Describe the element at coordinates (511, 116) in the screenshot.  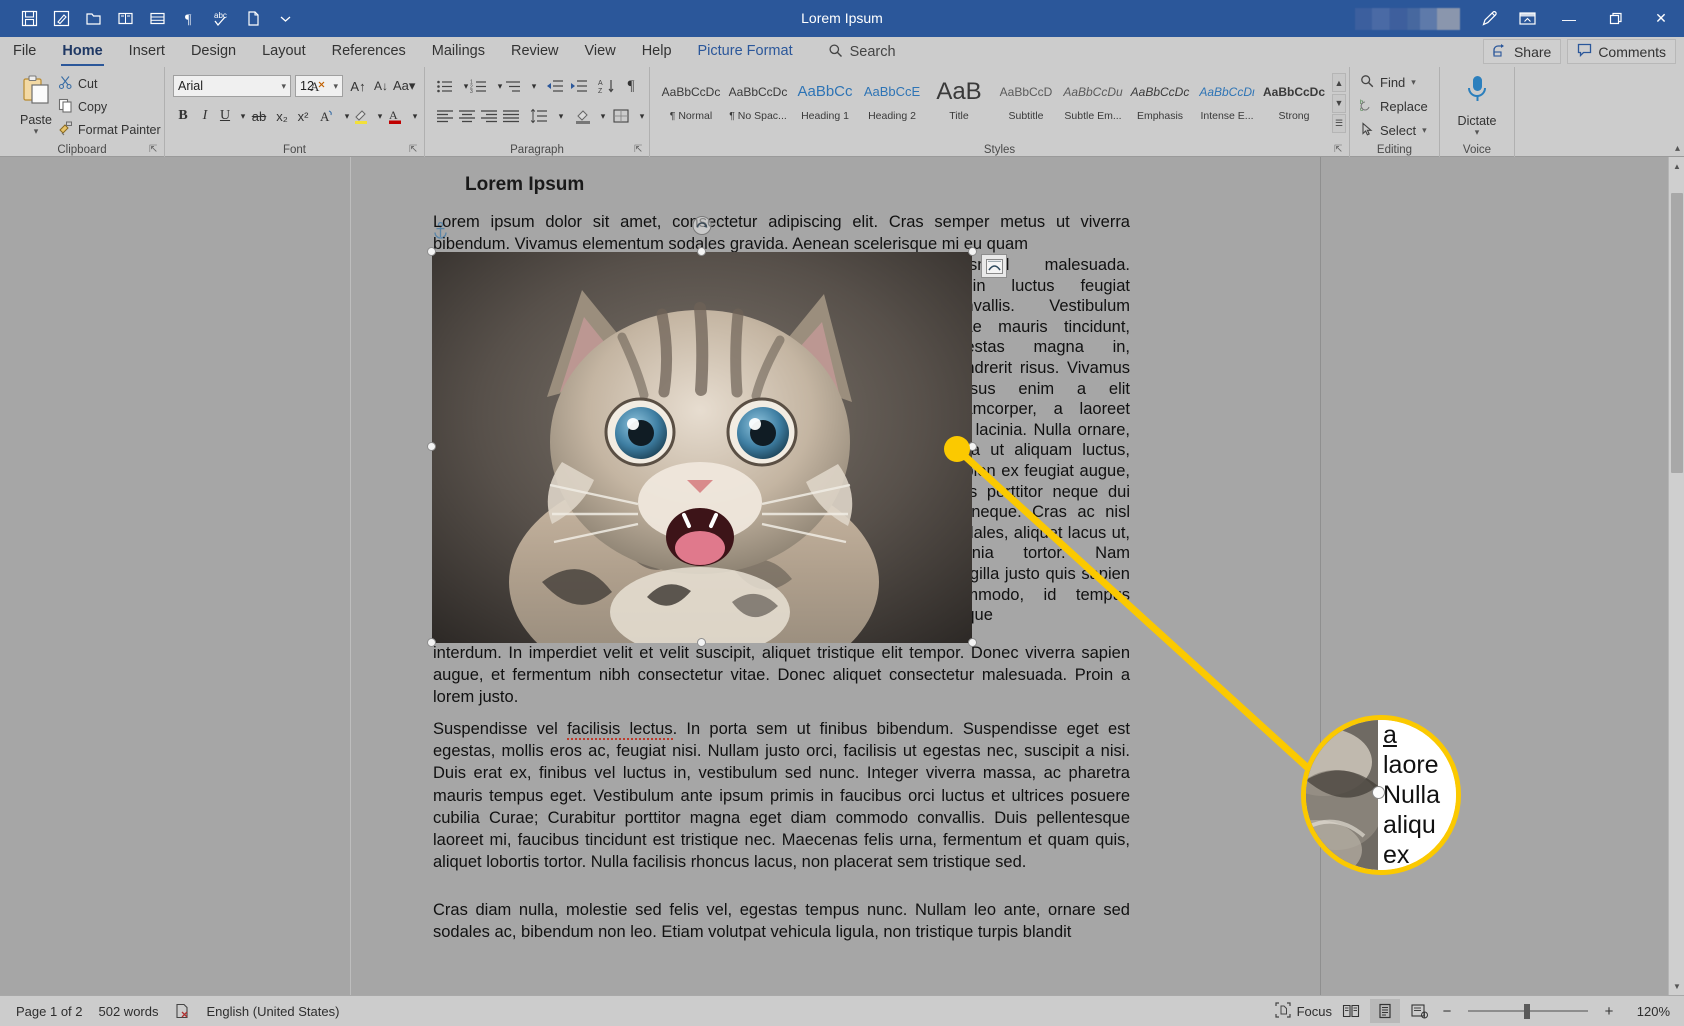
I see `justify-icon` at that location.